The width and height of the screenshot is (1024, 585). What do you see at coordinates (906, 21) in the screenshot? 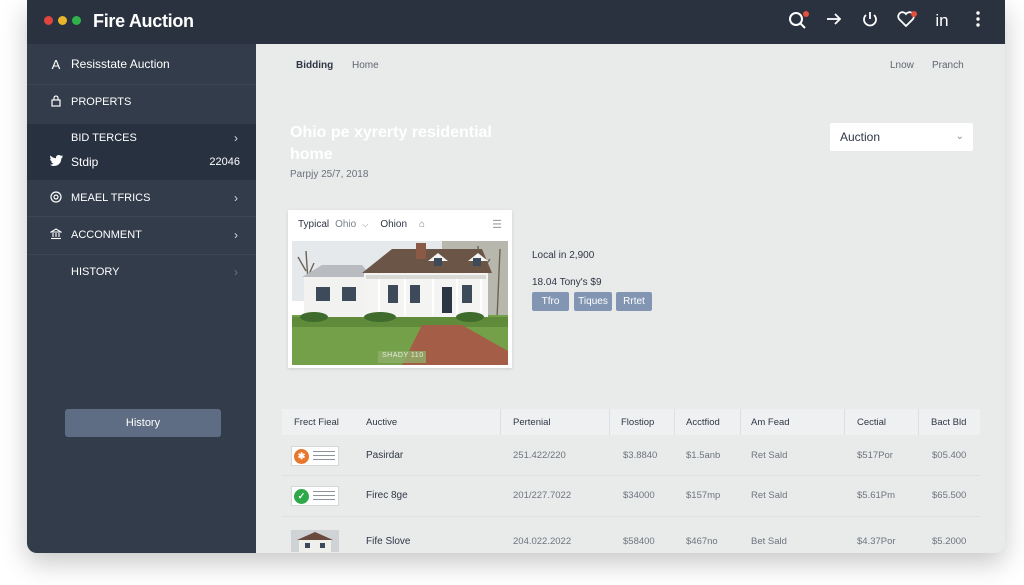
I see `heart-icon` at bounding box center [906, 21].